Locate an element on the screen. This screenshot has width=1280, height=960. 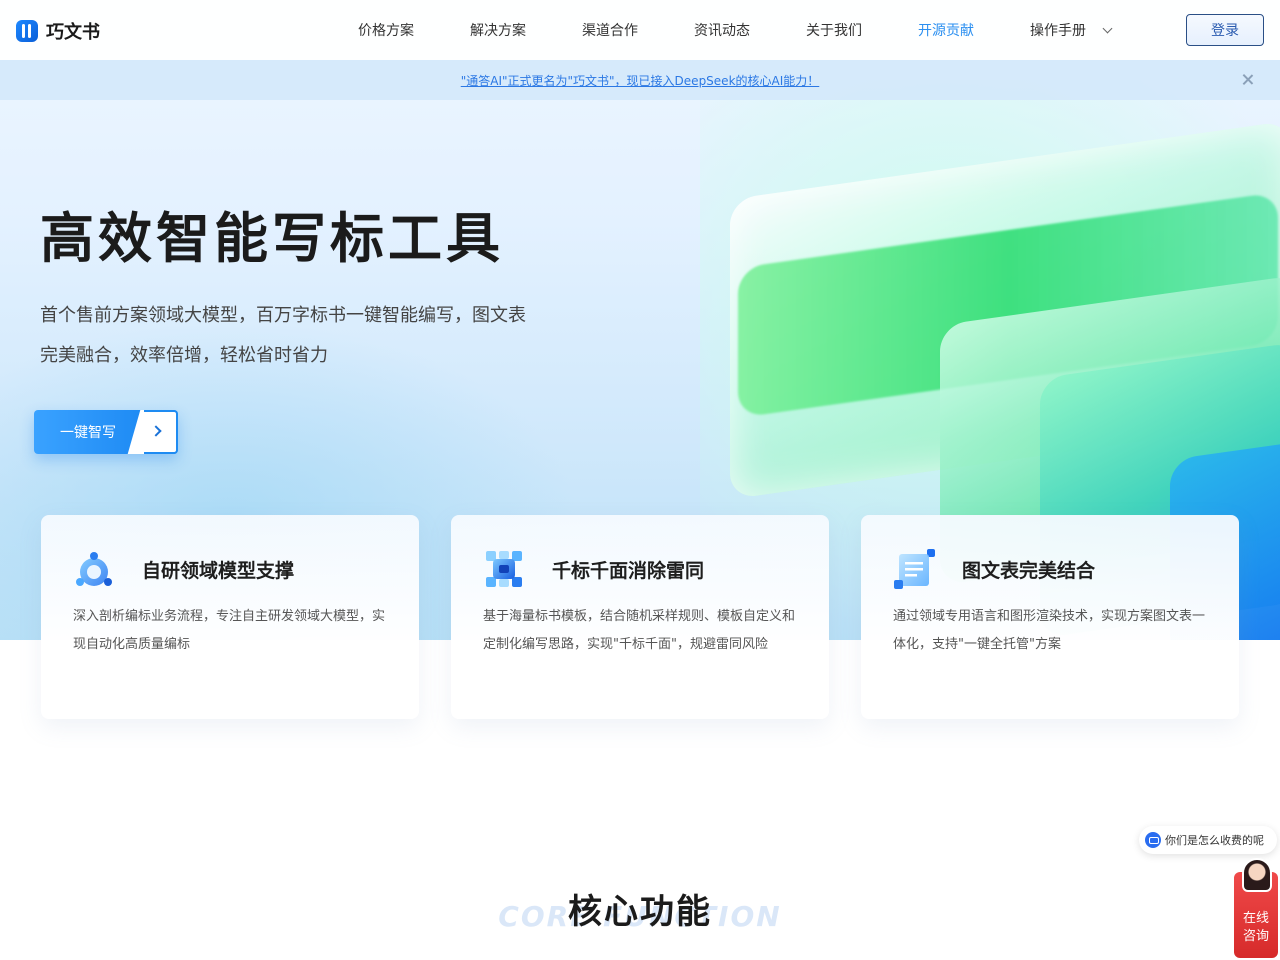
hero-title: 高效智能写标工具 is located at coordinates (272, 238).